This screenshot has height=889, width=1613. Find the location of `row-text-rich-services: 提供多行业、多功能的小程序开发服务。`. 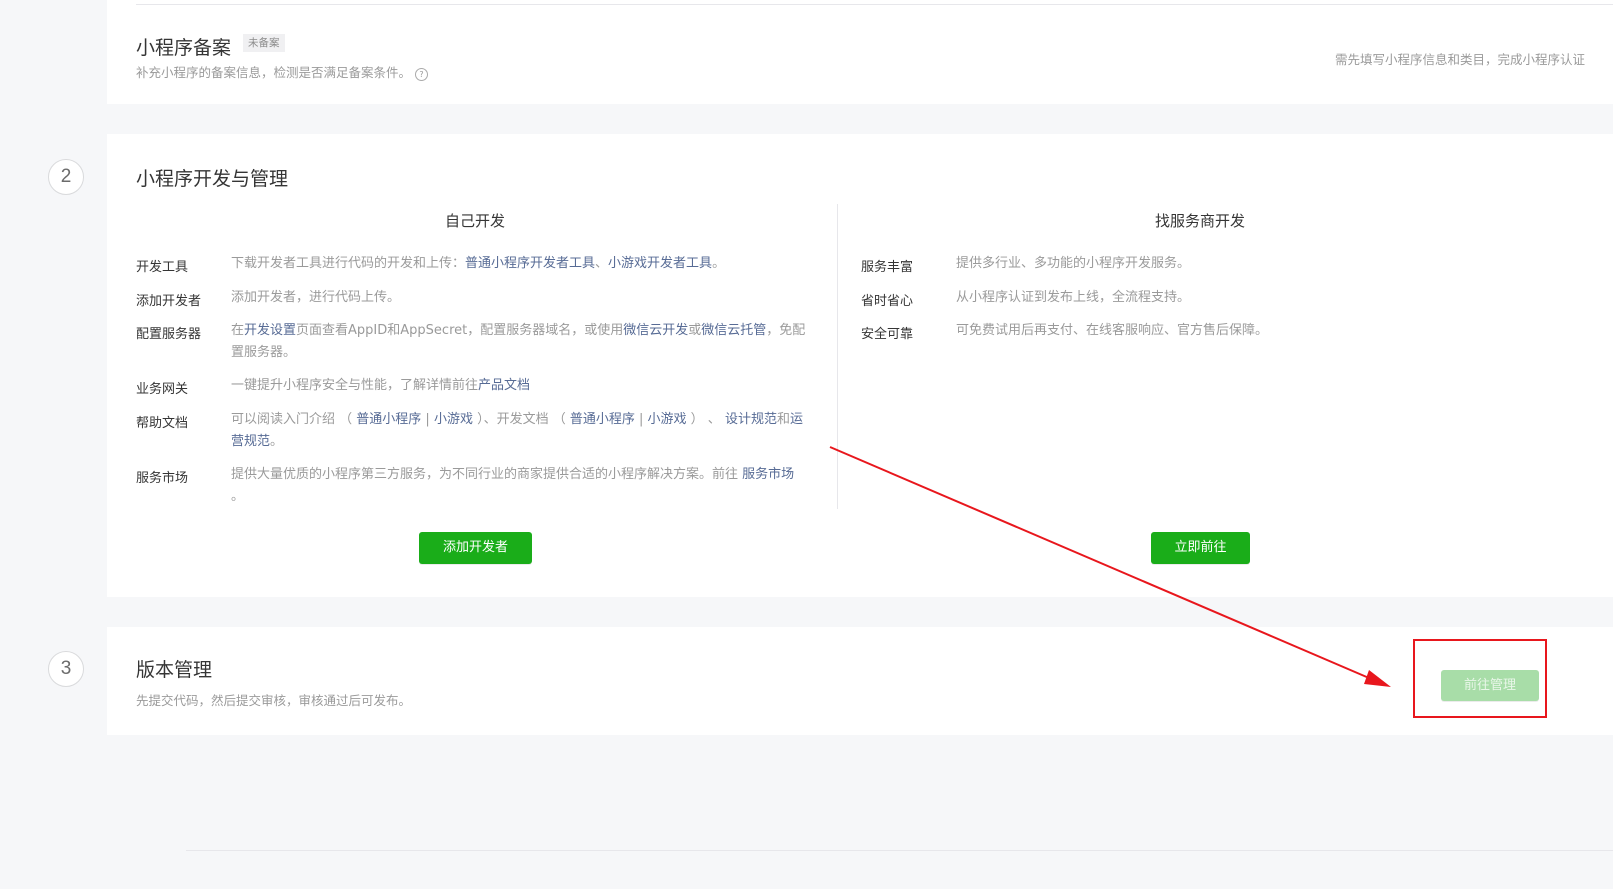

row-text-rich-services: 提供多行业、多功能的小程序开发服务。 is located at coordinates (1073, 263).